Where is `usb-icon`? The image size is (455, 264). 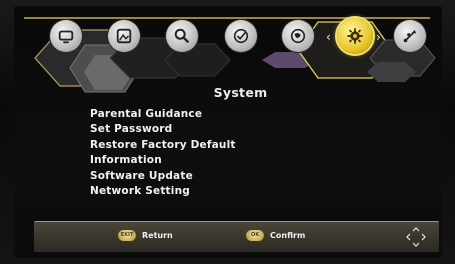 usb-icon is located at coordinates (410, 36).